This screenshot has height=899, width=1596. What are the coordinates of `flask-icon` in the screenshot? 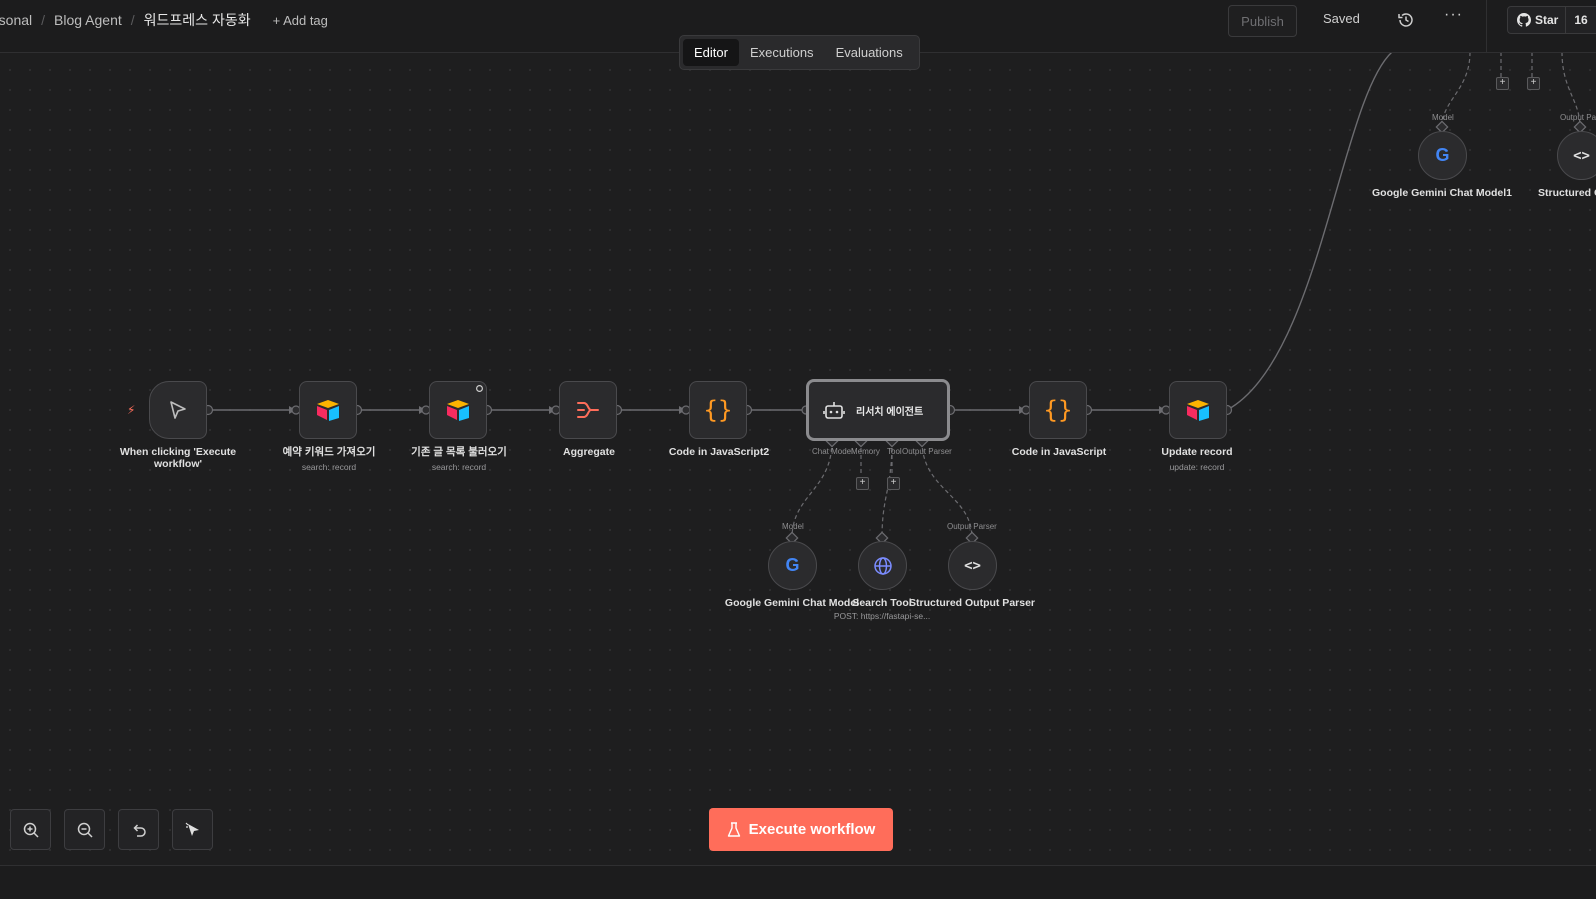 It's located at (733, 829).